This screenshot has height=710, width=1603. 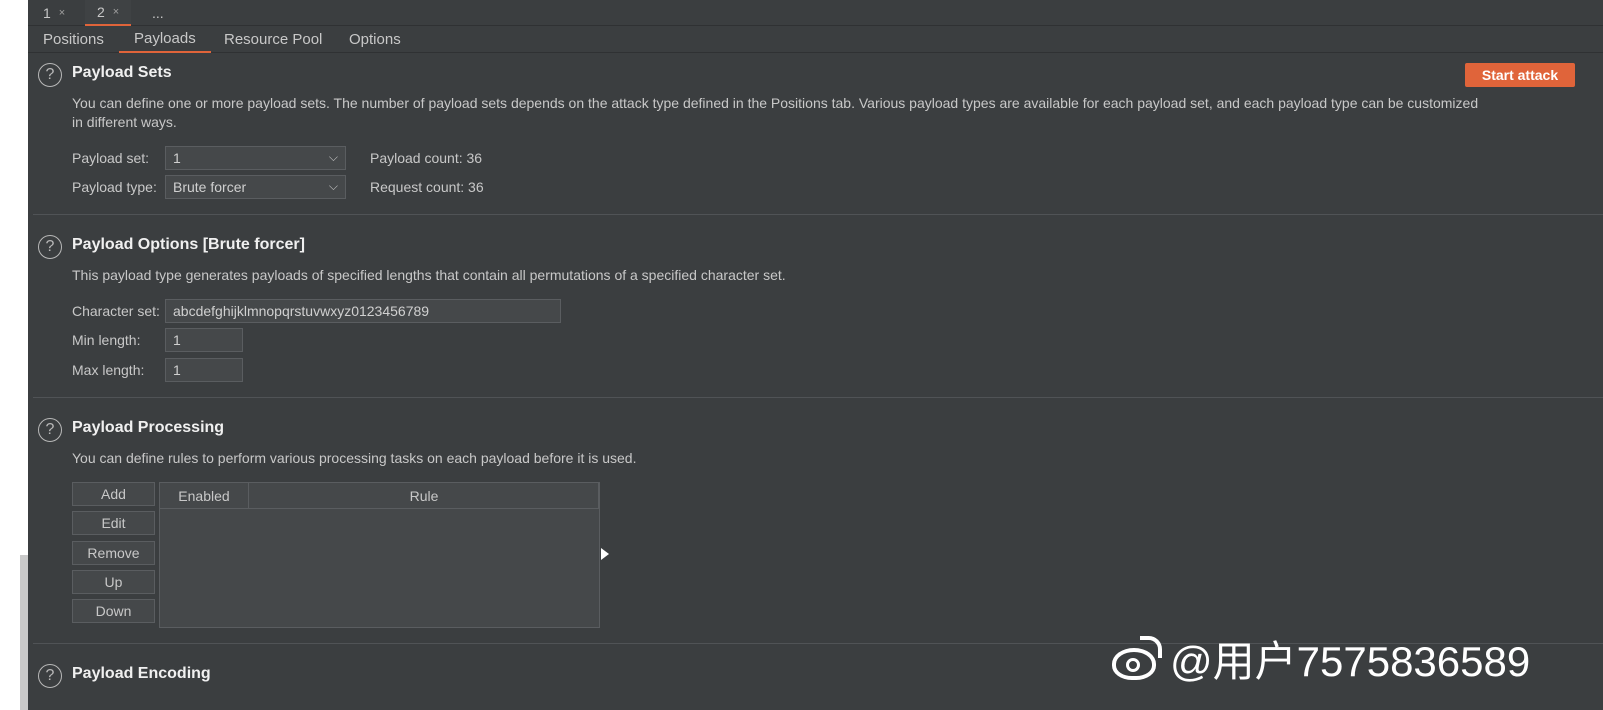 What do you see at coordinates (73, 39) in the screenshot?
I see `tab-positions: Positions` at bounding box center [73, 39].